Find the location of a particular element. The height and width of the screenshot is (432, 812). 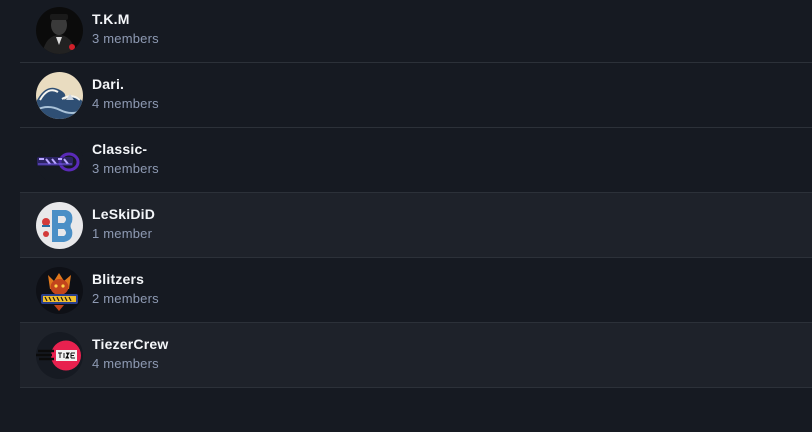

team-row-dari: Dari. 4 members is located at coordinates (416, 95).